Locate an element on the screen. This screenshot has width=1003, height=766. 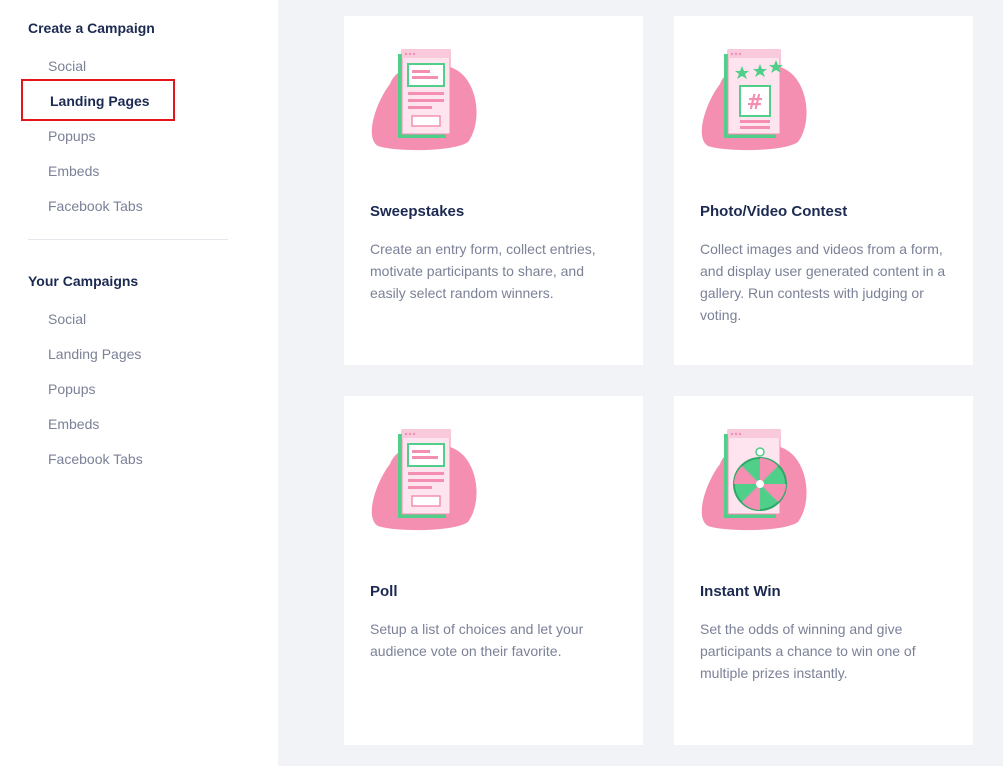
photo-contest-illustration-icon: # is located at coordinates (754, 100).